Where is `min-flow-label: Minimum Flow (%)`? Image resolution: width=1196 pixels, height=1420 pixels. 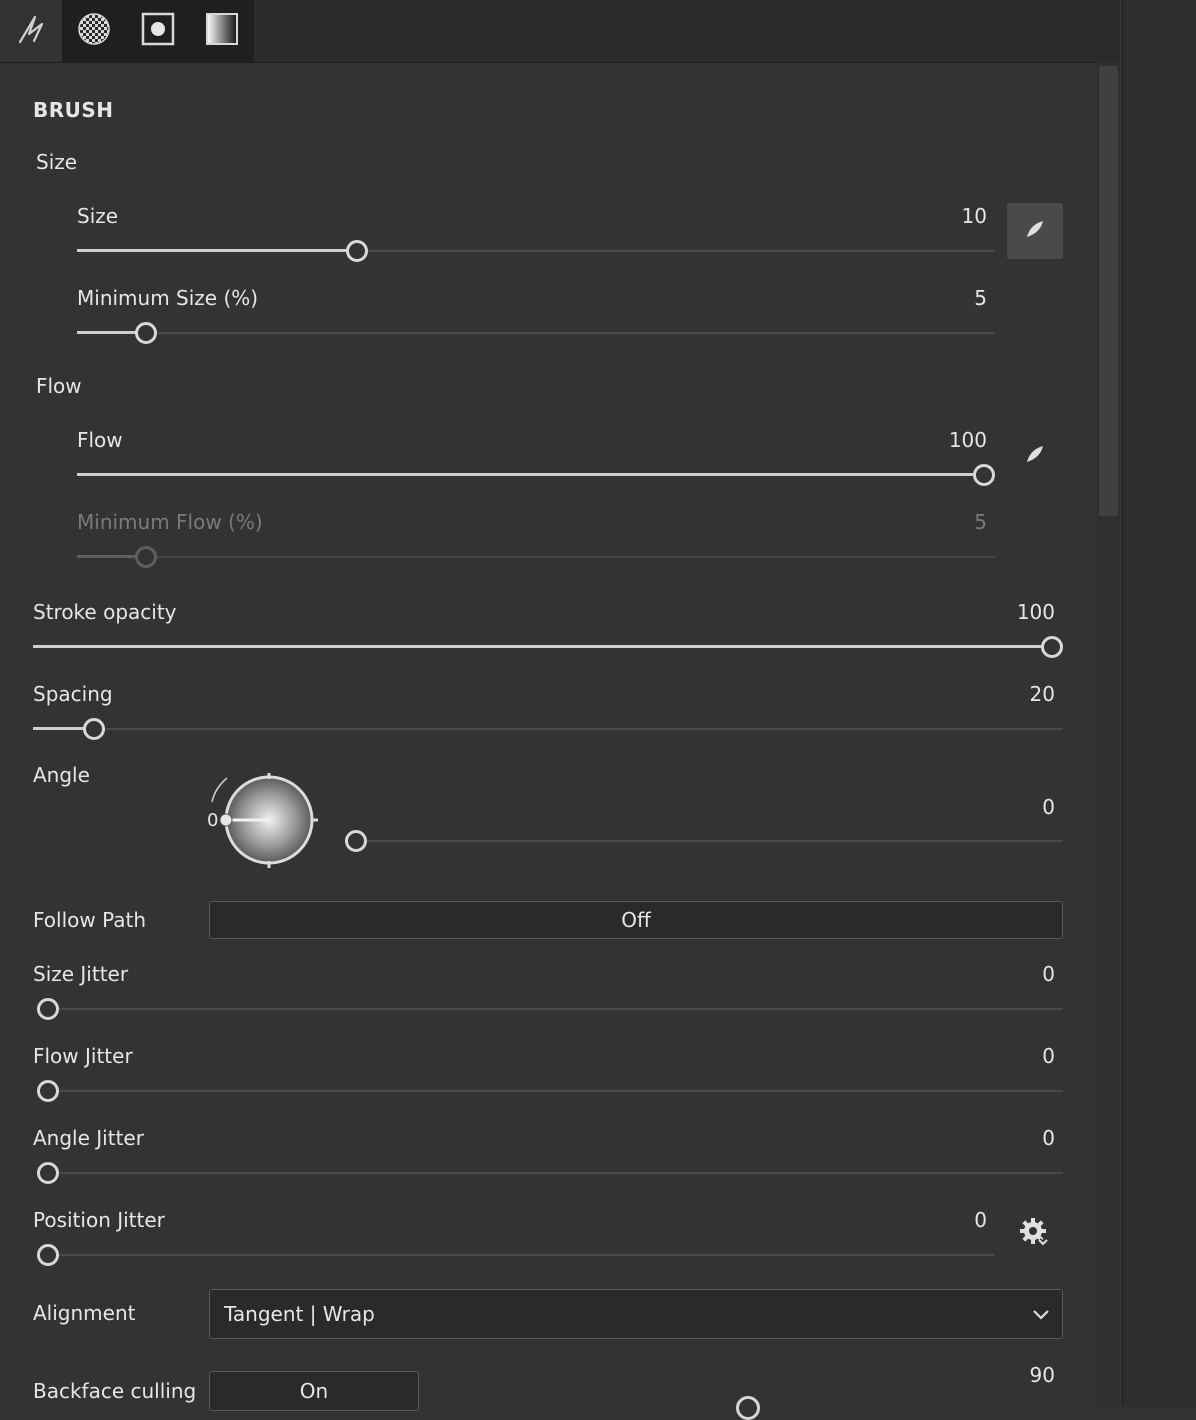
min-flow-label: Minimum Flow (%) is located at coordinates (170, 522).